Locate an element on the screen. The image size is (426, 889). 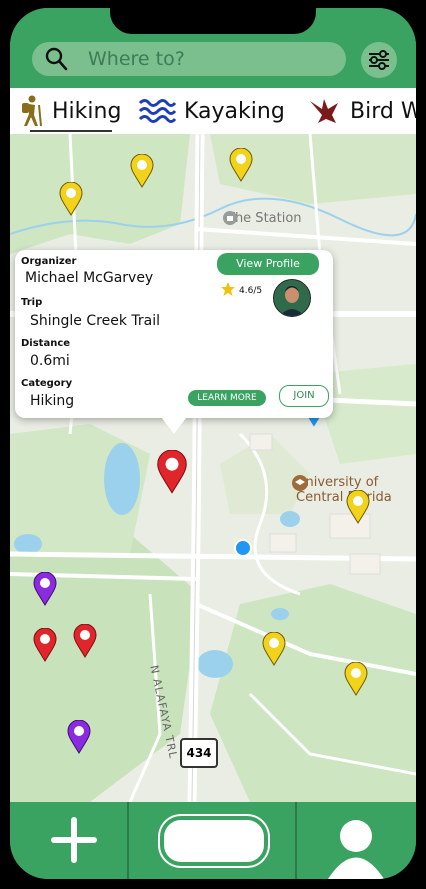
hiker-icon is located at coordinates (32, 111).